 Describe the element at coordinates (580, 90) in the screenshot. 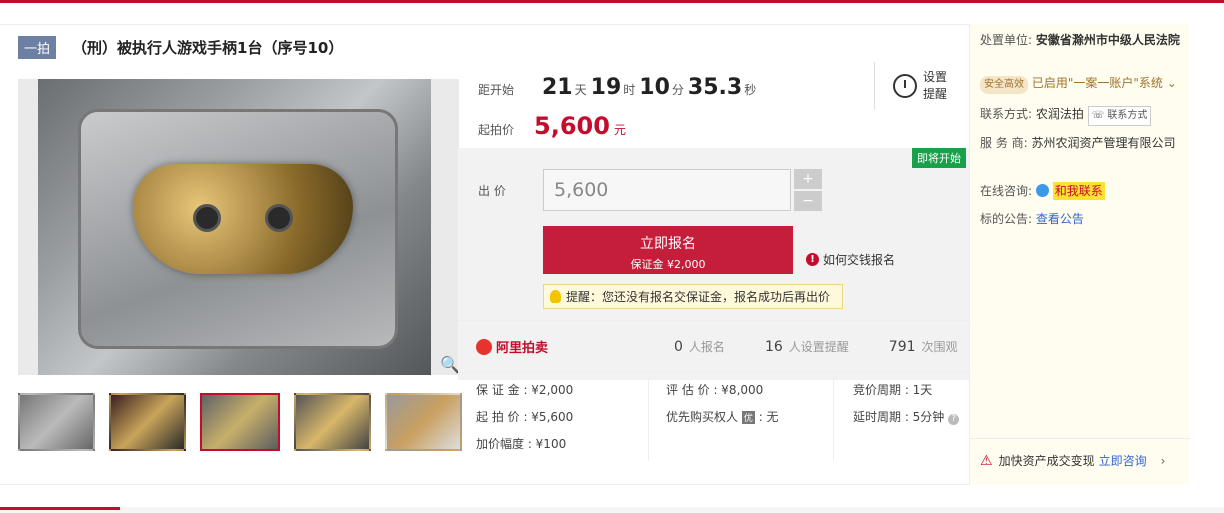

I see `countdown-days-unit: 天` at that location.